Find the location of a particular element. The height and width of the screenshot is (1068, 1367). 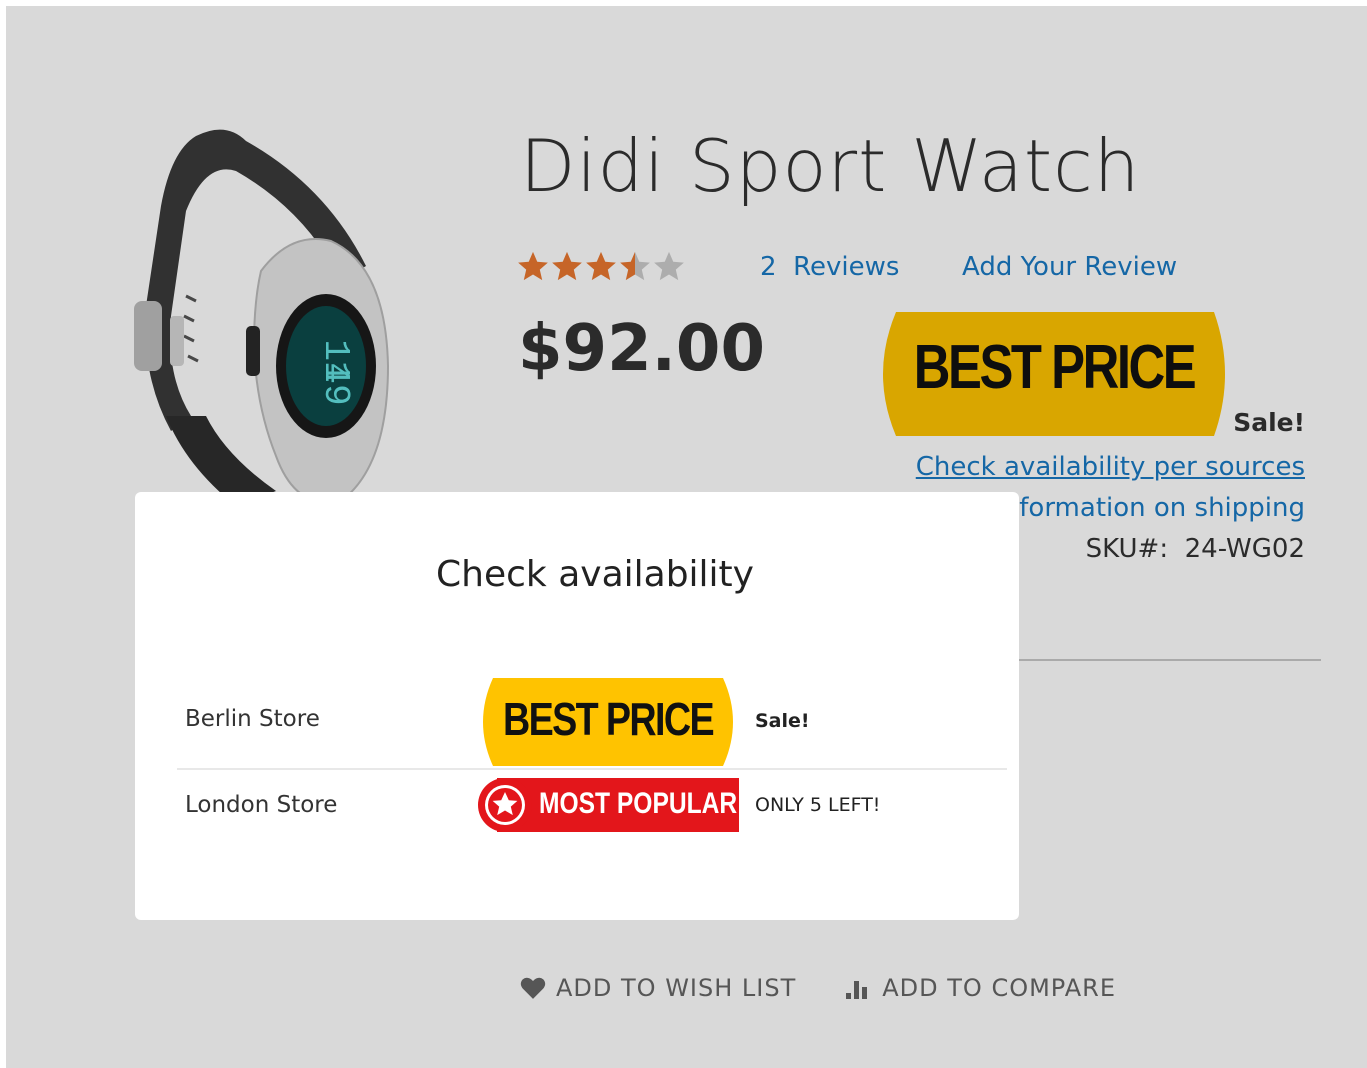

most-popular-badge-text: MOST POPULAR is located at coordinates (638, 803).